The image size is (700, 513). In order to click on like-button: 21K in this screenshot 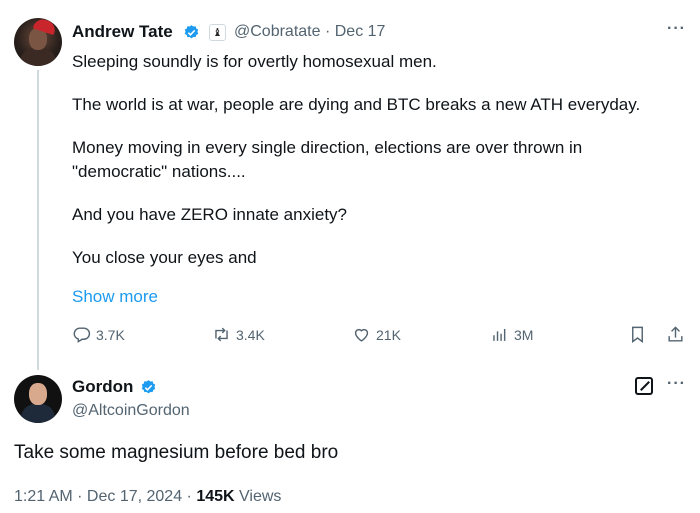, I will do `click(376, 334)`.